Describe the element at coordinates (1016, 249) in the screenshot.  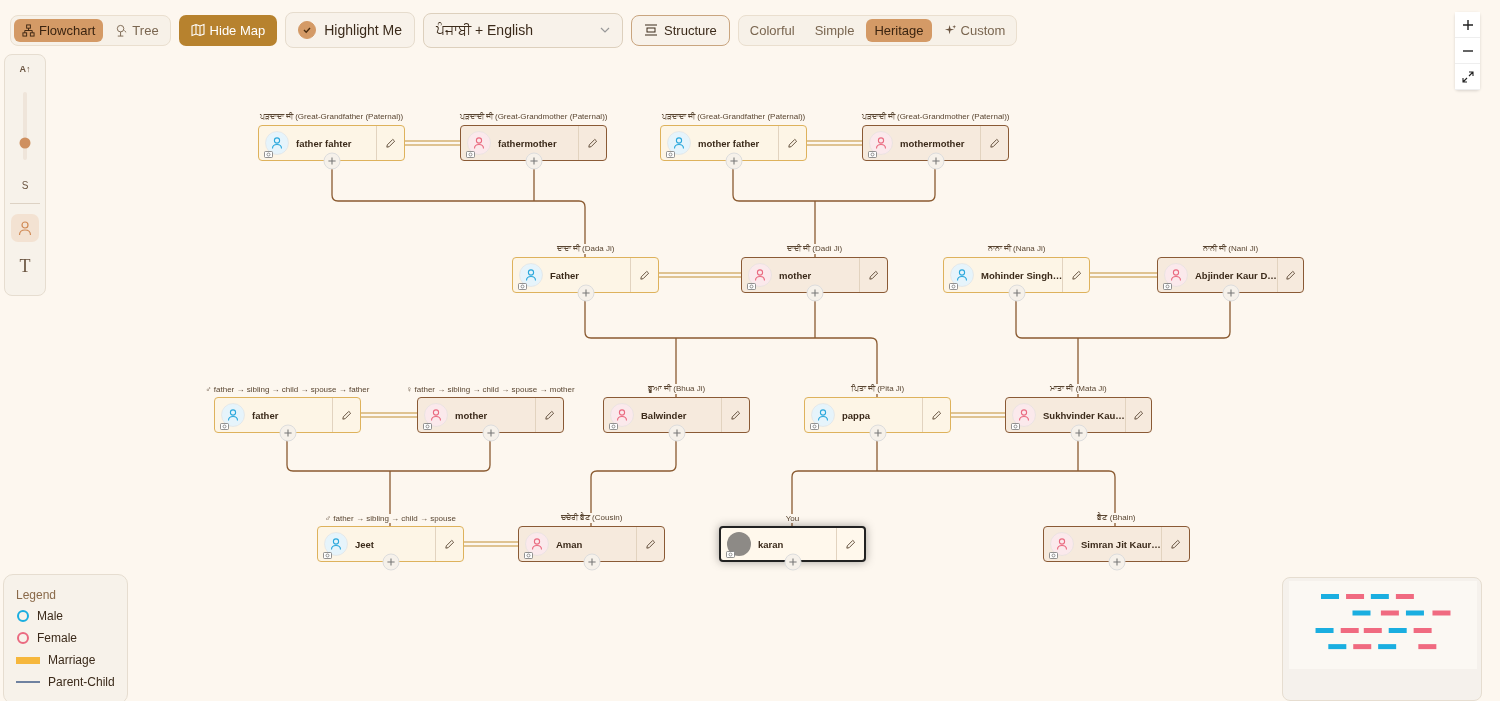
I see `relation-label: ਨਾਨਾ ਜੀ (Nana Ji)` at that location.